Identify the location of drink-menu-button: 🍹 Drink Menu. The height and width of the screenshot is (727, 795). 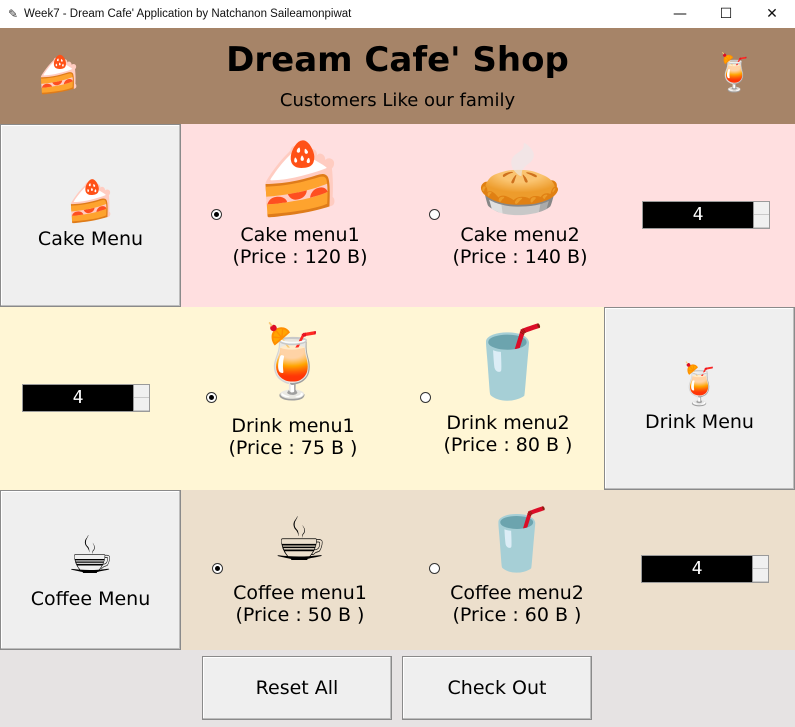
(699, 398).